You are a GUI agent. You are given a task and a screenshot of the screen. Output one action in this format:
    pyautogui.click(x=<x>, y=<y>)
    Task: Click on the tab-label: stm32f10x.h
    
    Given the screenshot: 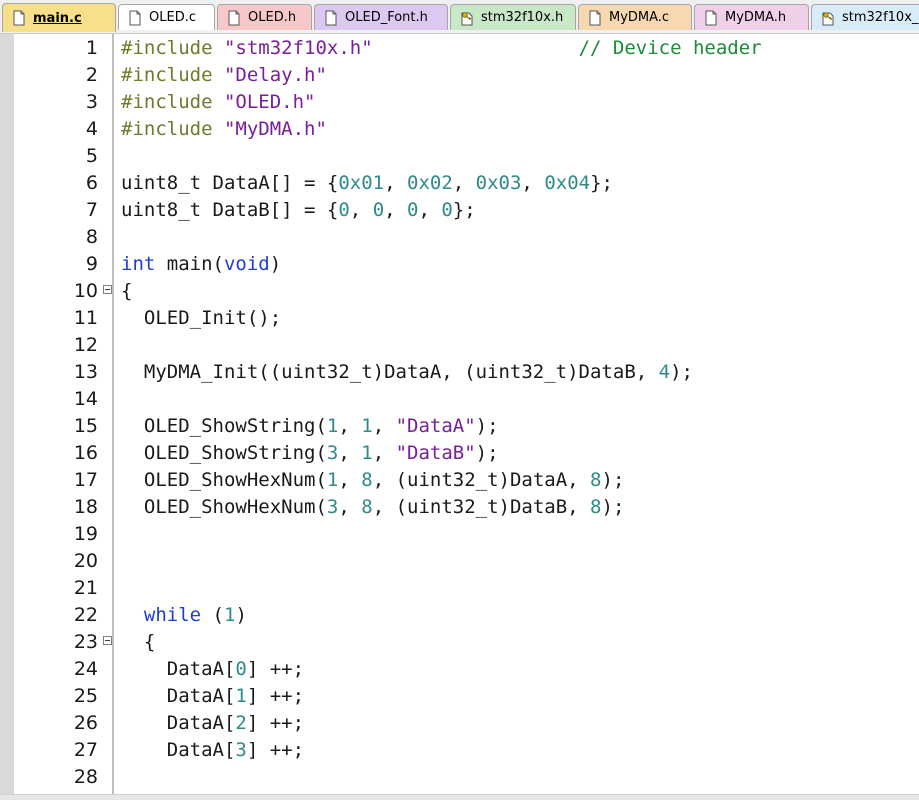 What is the action you would take?
    pyautogui.click(x=522, y=17)
    